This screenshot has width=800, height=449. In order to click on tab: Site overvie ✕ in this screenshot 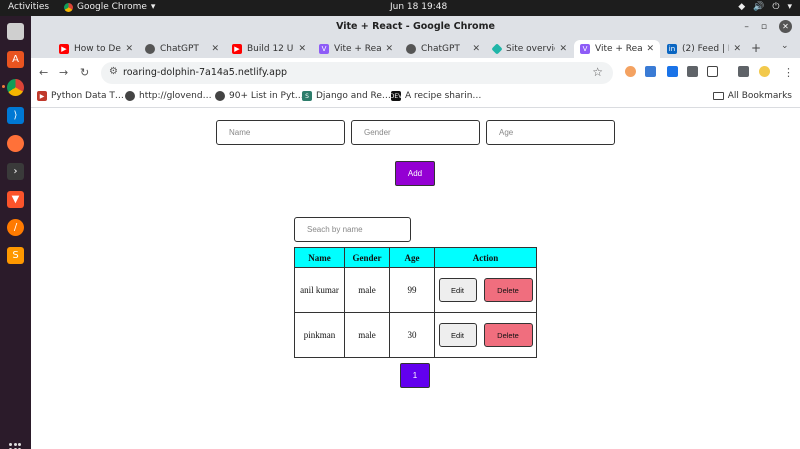, I will do `click(530, 49)`.